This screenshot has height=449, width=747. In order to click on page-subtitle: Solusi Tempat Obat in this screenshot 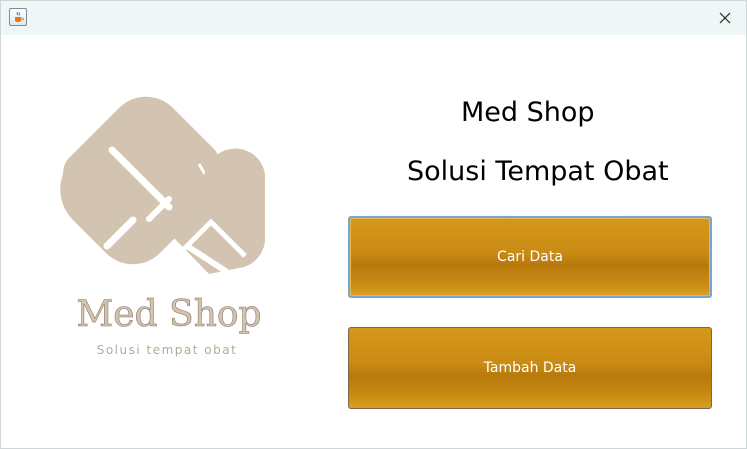, I will do `click(538, 171)`.